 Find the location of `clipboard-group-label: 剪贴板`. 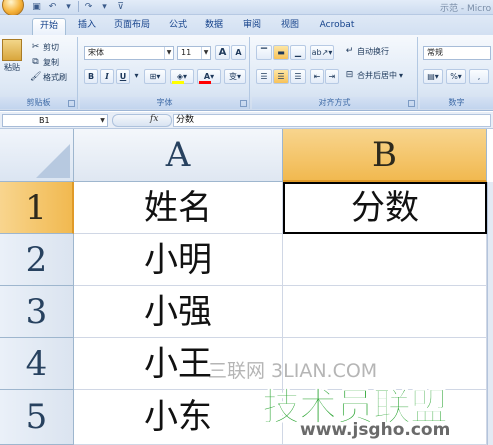

clipboard-group-label: 剪贴板 is located at coordinates (38, 103).